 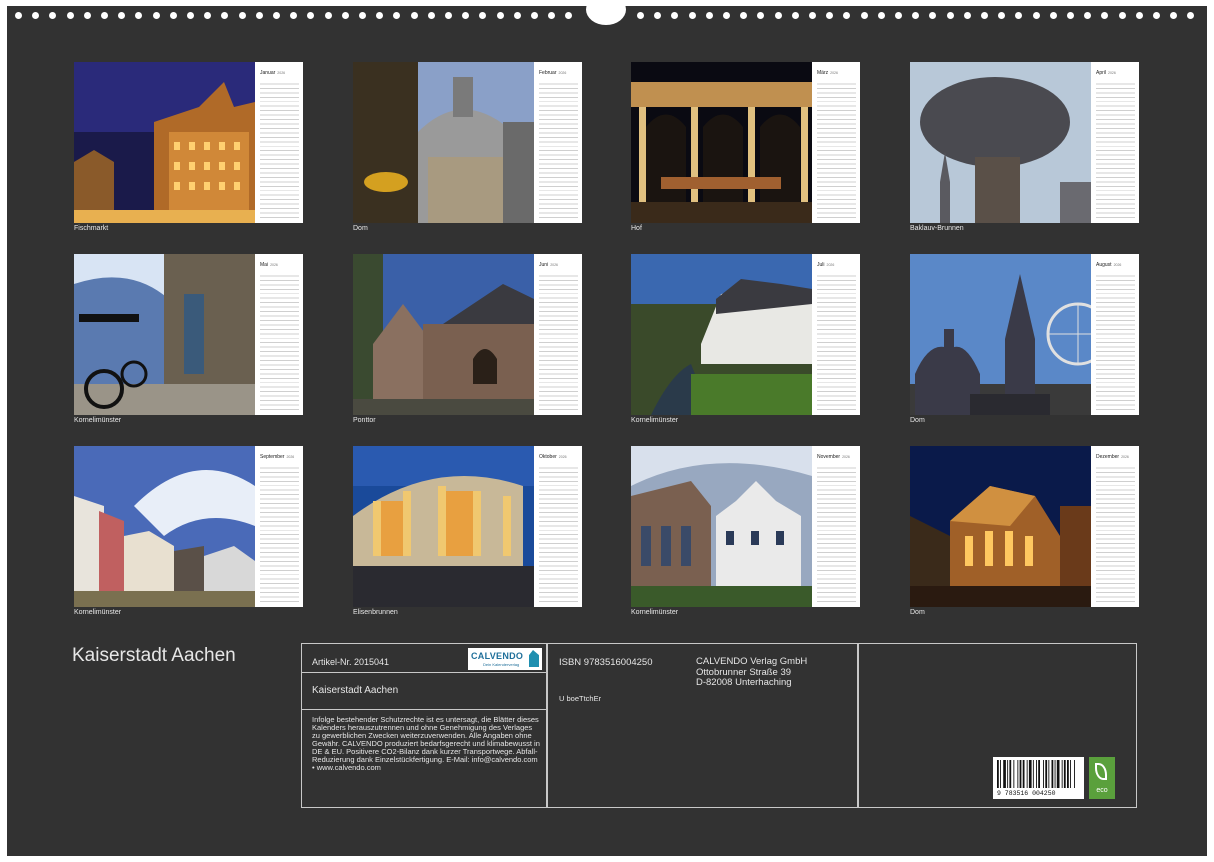 What do you see at coordinates (553, 73) in the screenshot?
I see `month-name: Februar 2026` at bounding box center [553, 73].